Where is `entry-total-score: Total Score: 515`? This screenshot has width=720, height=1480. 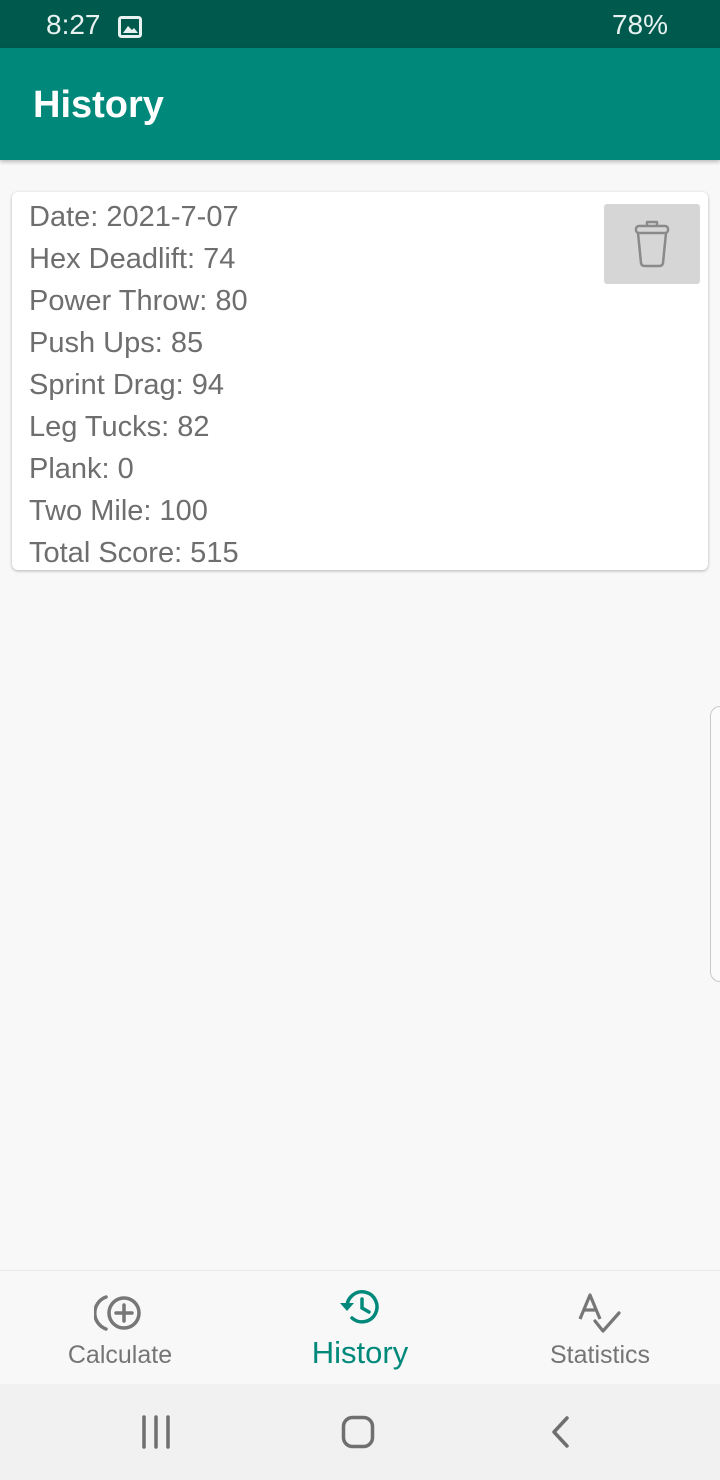
entry-total-score: Total Score: 515 is located at coordinates (134, 553).